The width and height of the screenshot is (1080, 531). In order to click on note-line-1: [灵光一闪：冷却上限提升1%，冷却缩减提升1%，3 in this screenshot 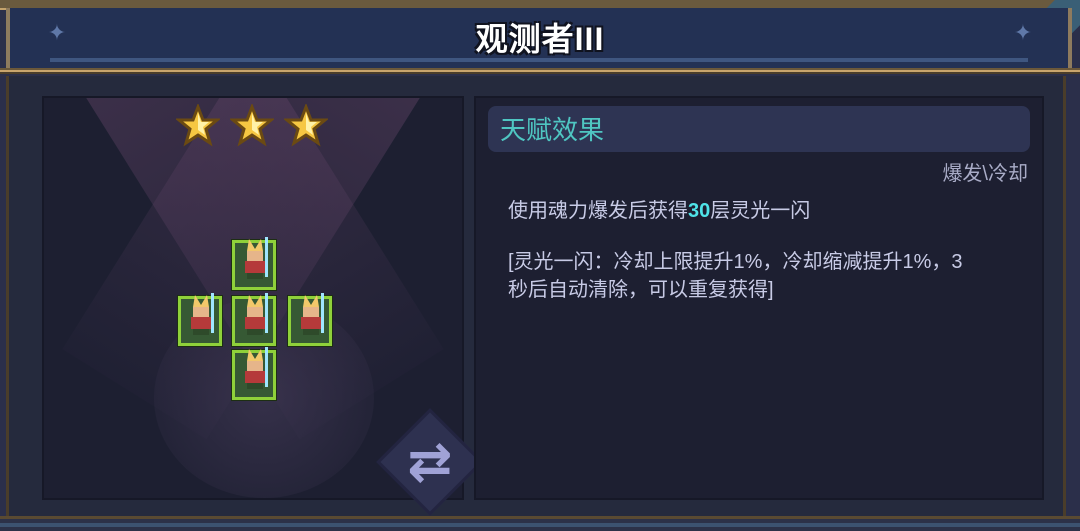, I will do `click(735, 262)`.